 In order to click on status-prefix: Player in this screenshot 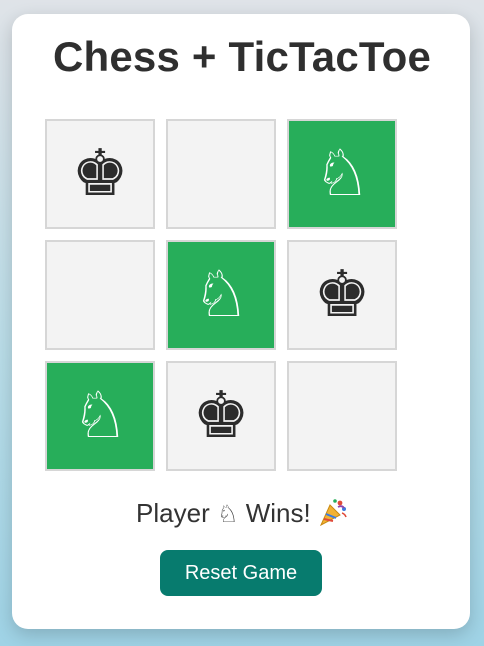, I will do `click(173, 513)`.